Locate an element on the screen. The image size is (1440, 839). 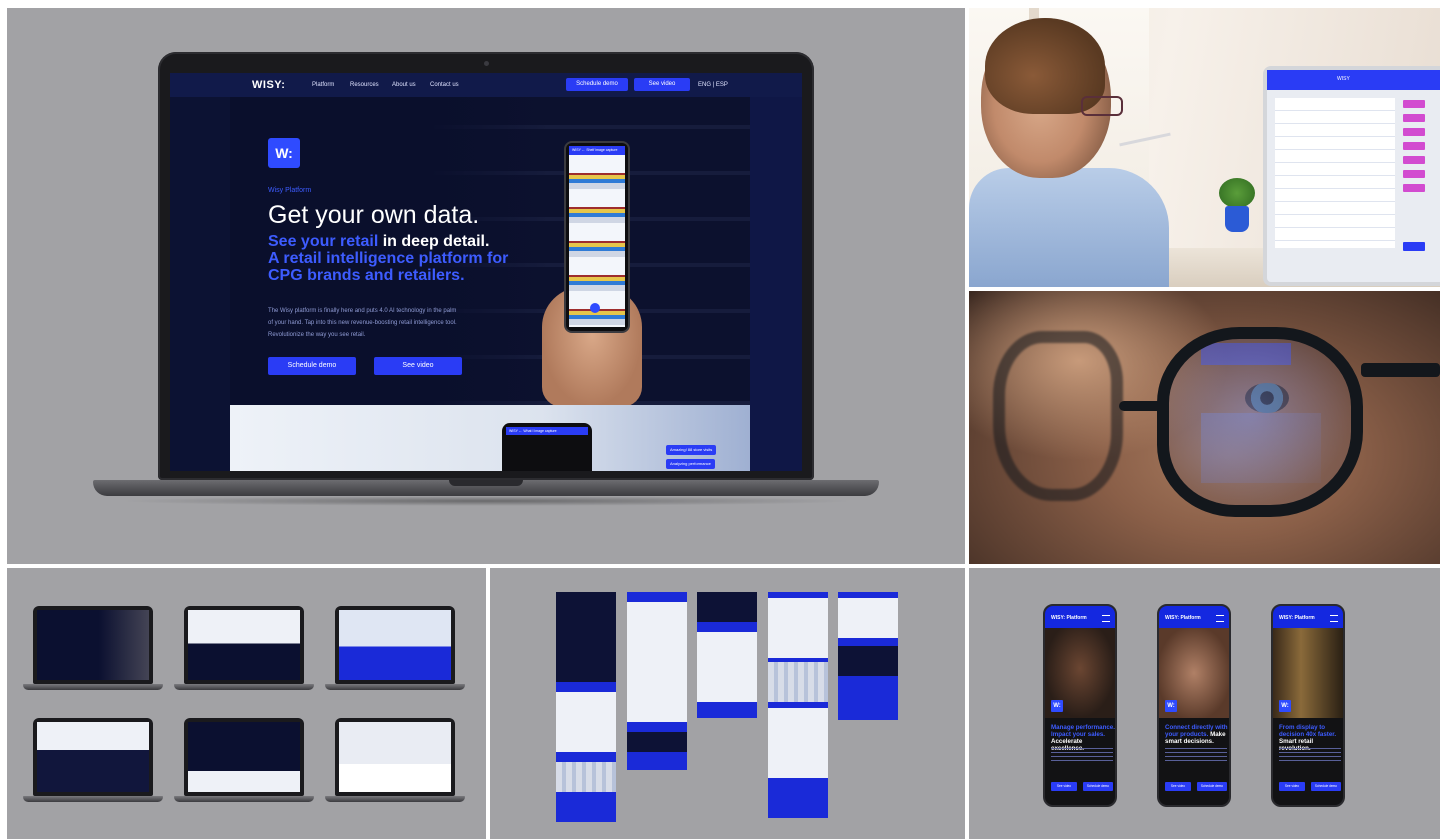
plant is located at coordinates (1237, 206).